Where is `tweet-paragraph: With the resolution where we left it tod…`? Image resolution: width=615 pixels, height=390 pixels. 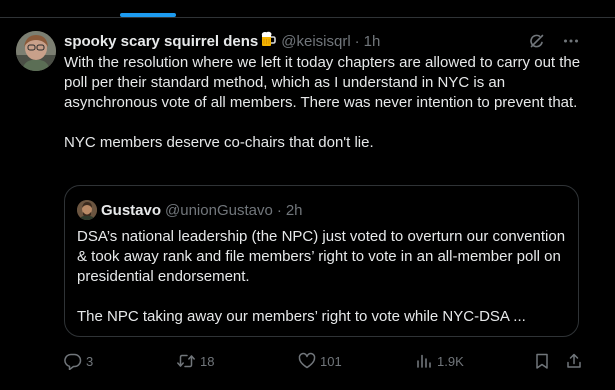 tweet-paragraph: With the resolution where we left it tod… is located at coordinates (322, 82).